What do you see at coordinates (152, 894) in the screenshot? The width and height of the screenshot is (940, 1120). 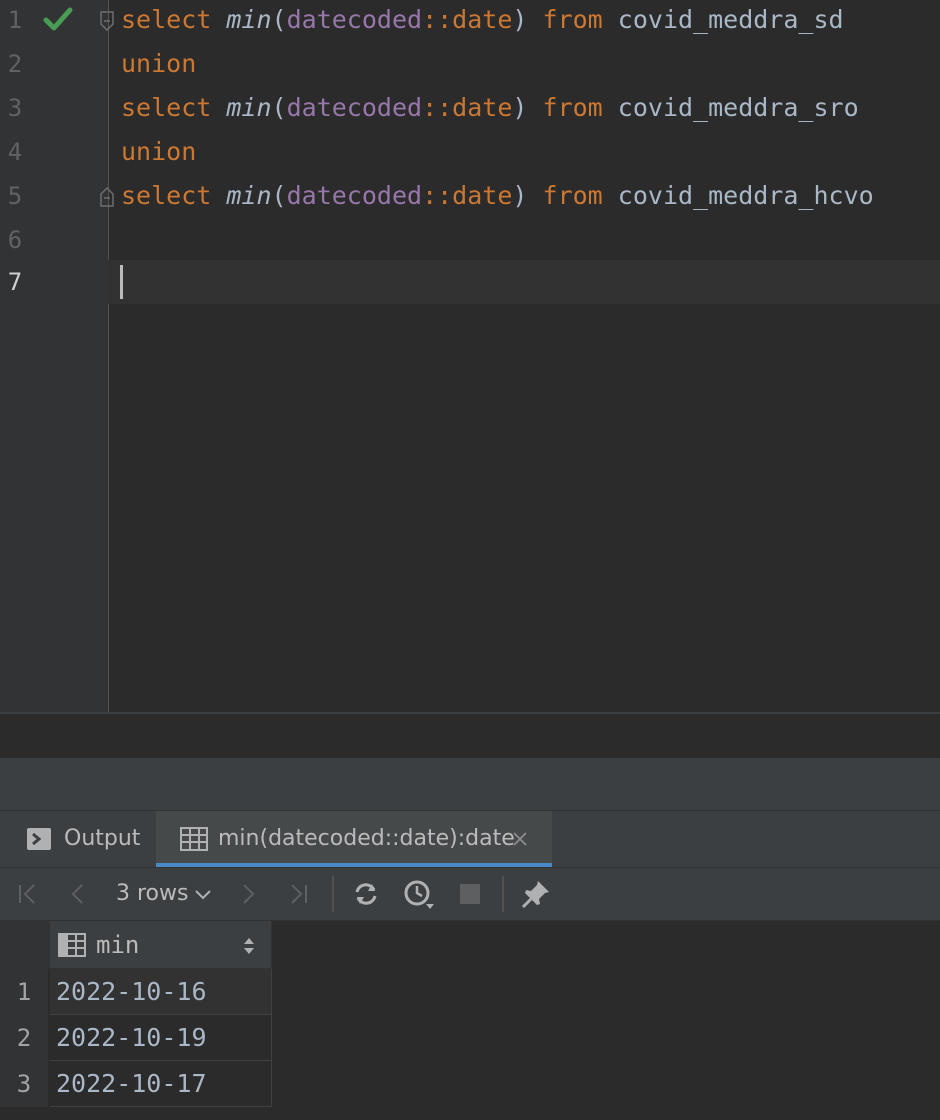 I see `rows-count-label: 3 rows` at bounding box center [152, 894].